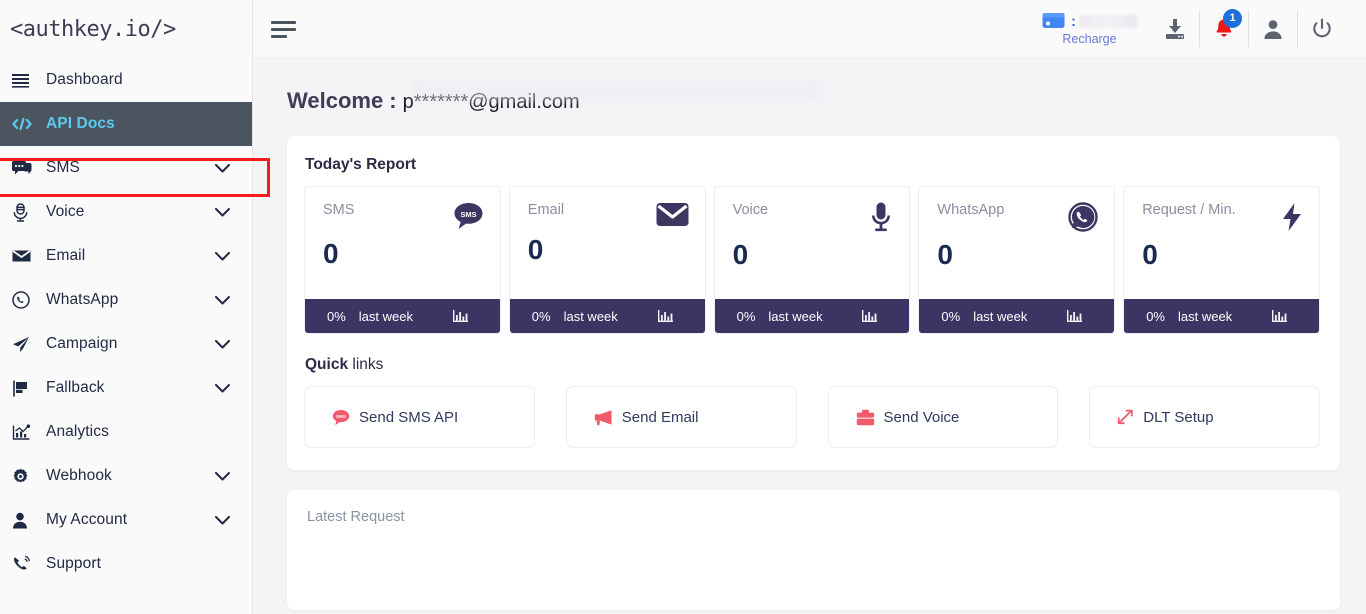 The image size is (1366, 614). Describe the element at coordinates (356, 517) in the screenshot. I see `latest-request-title: Latest Request` at that location.